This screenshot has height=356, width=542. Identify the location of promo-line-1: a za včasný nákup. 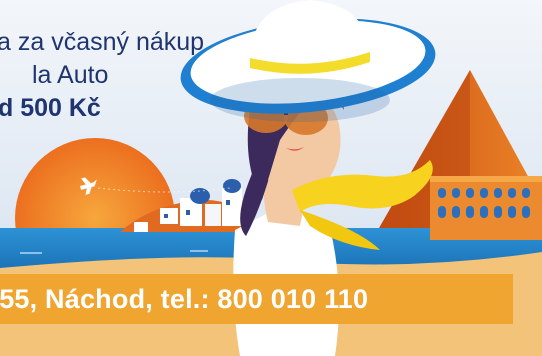
(102, 42).